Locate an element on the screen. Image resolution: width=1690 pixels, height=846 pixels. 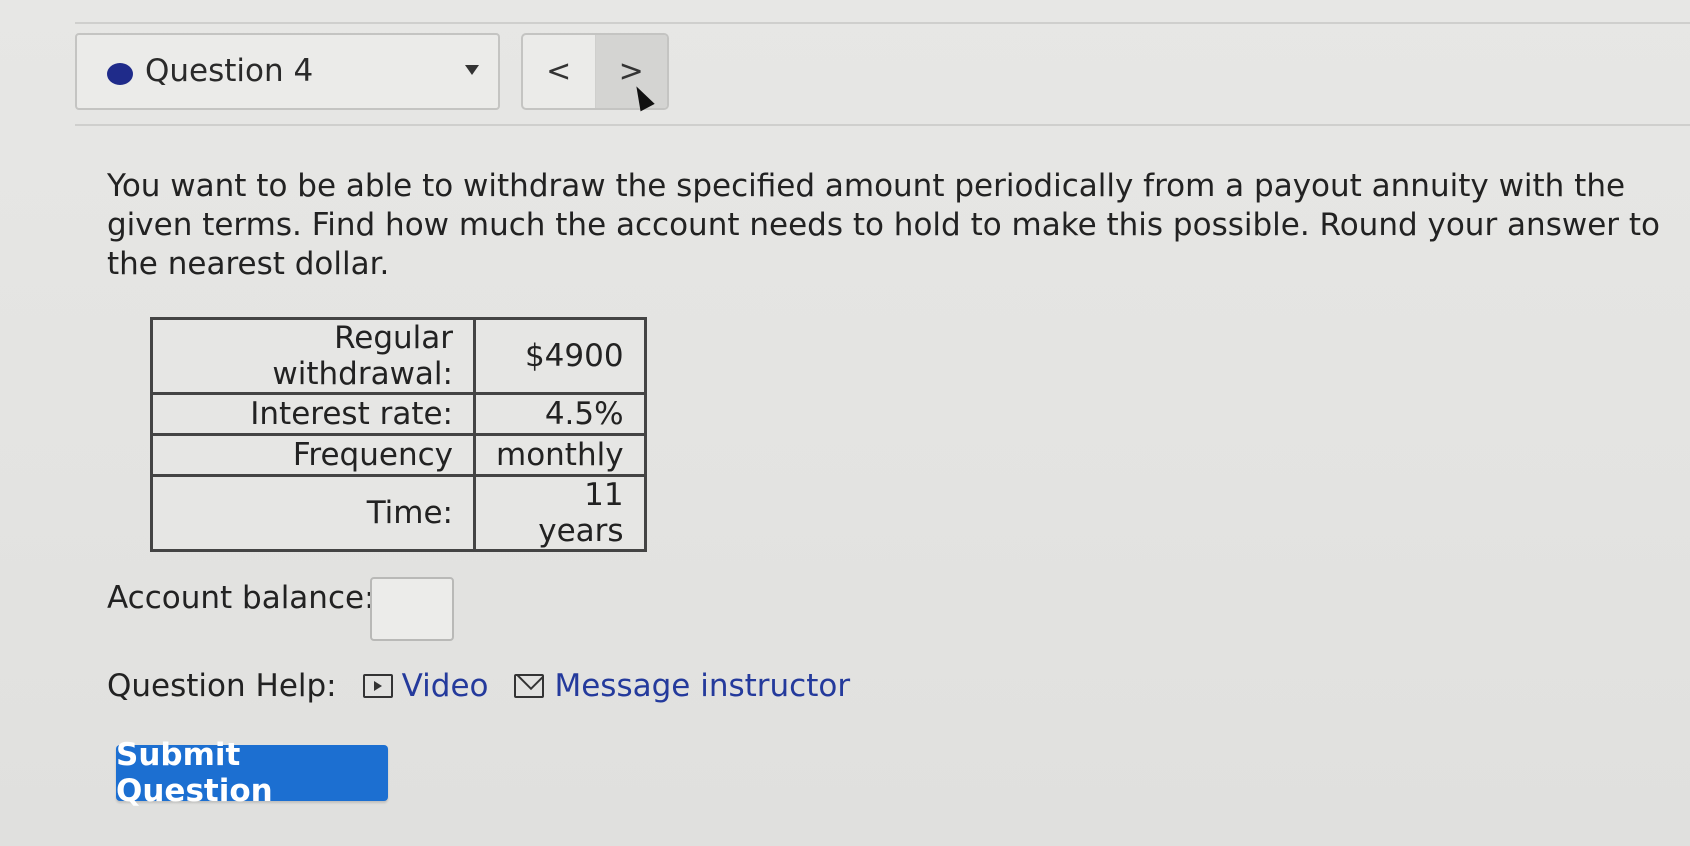
row-label: Regular withdrawal: is located at coordinates (313, 356).